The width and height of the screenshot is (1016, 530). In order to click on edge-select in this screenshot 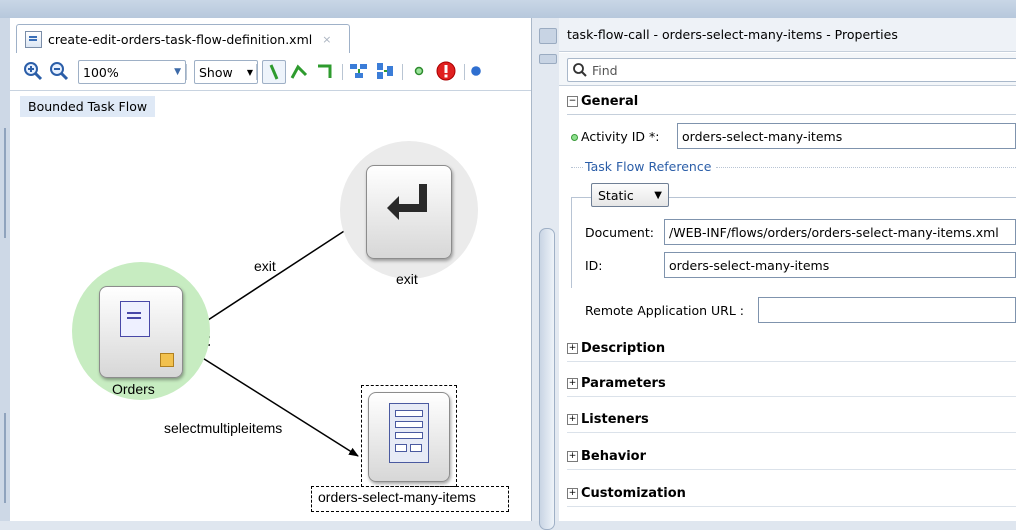, I will do `click(270, 400)`.